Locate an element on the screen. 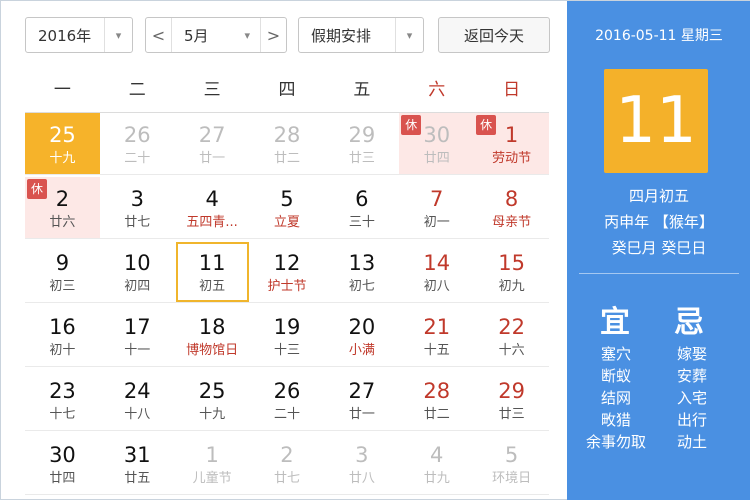 This screenshot has width=750, height=500. day-cell: 1 儿童节 is located at coordinates (212, 464).